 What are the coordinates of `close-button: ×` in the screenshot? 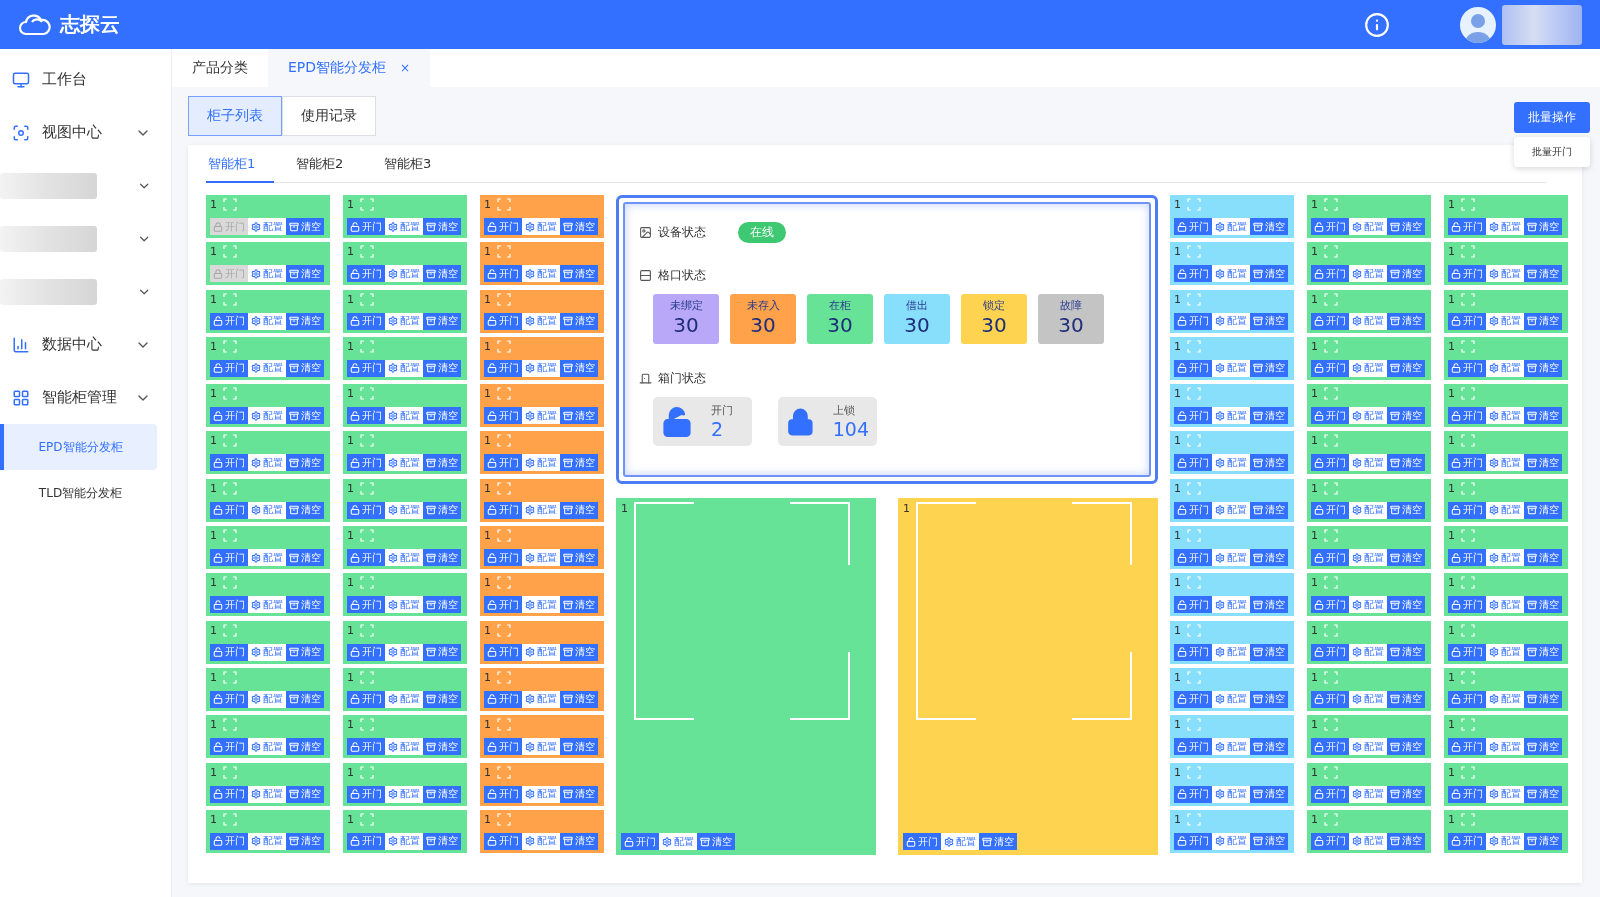 It's located at (405, 68).